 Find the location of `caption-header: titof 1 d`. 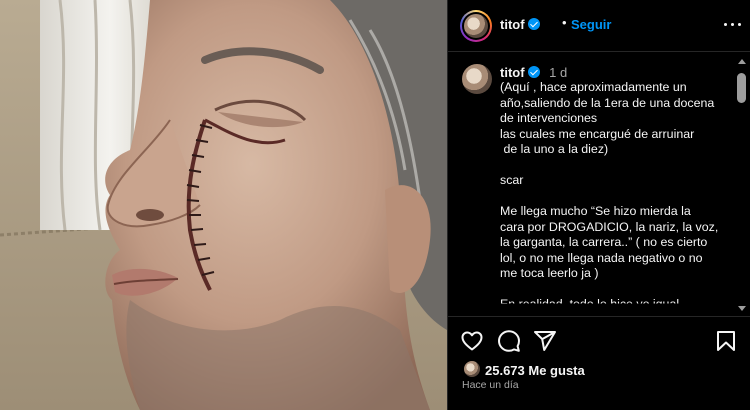

caption-header: titof 1 d is located at coordinates (533, 72).